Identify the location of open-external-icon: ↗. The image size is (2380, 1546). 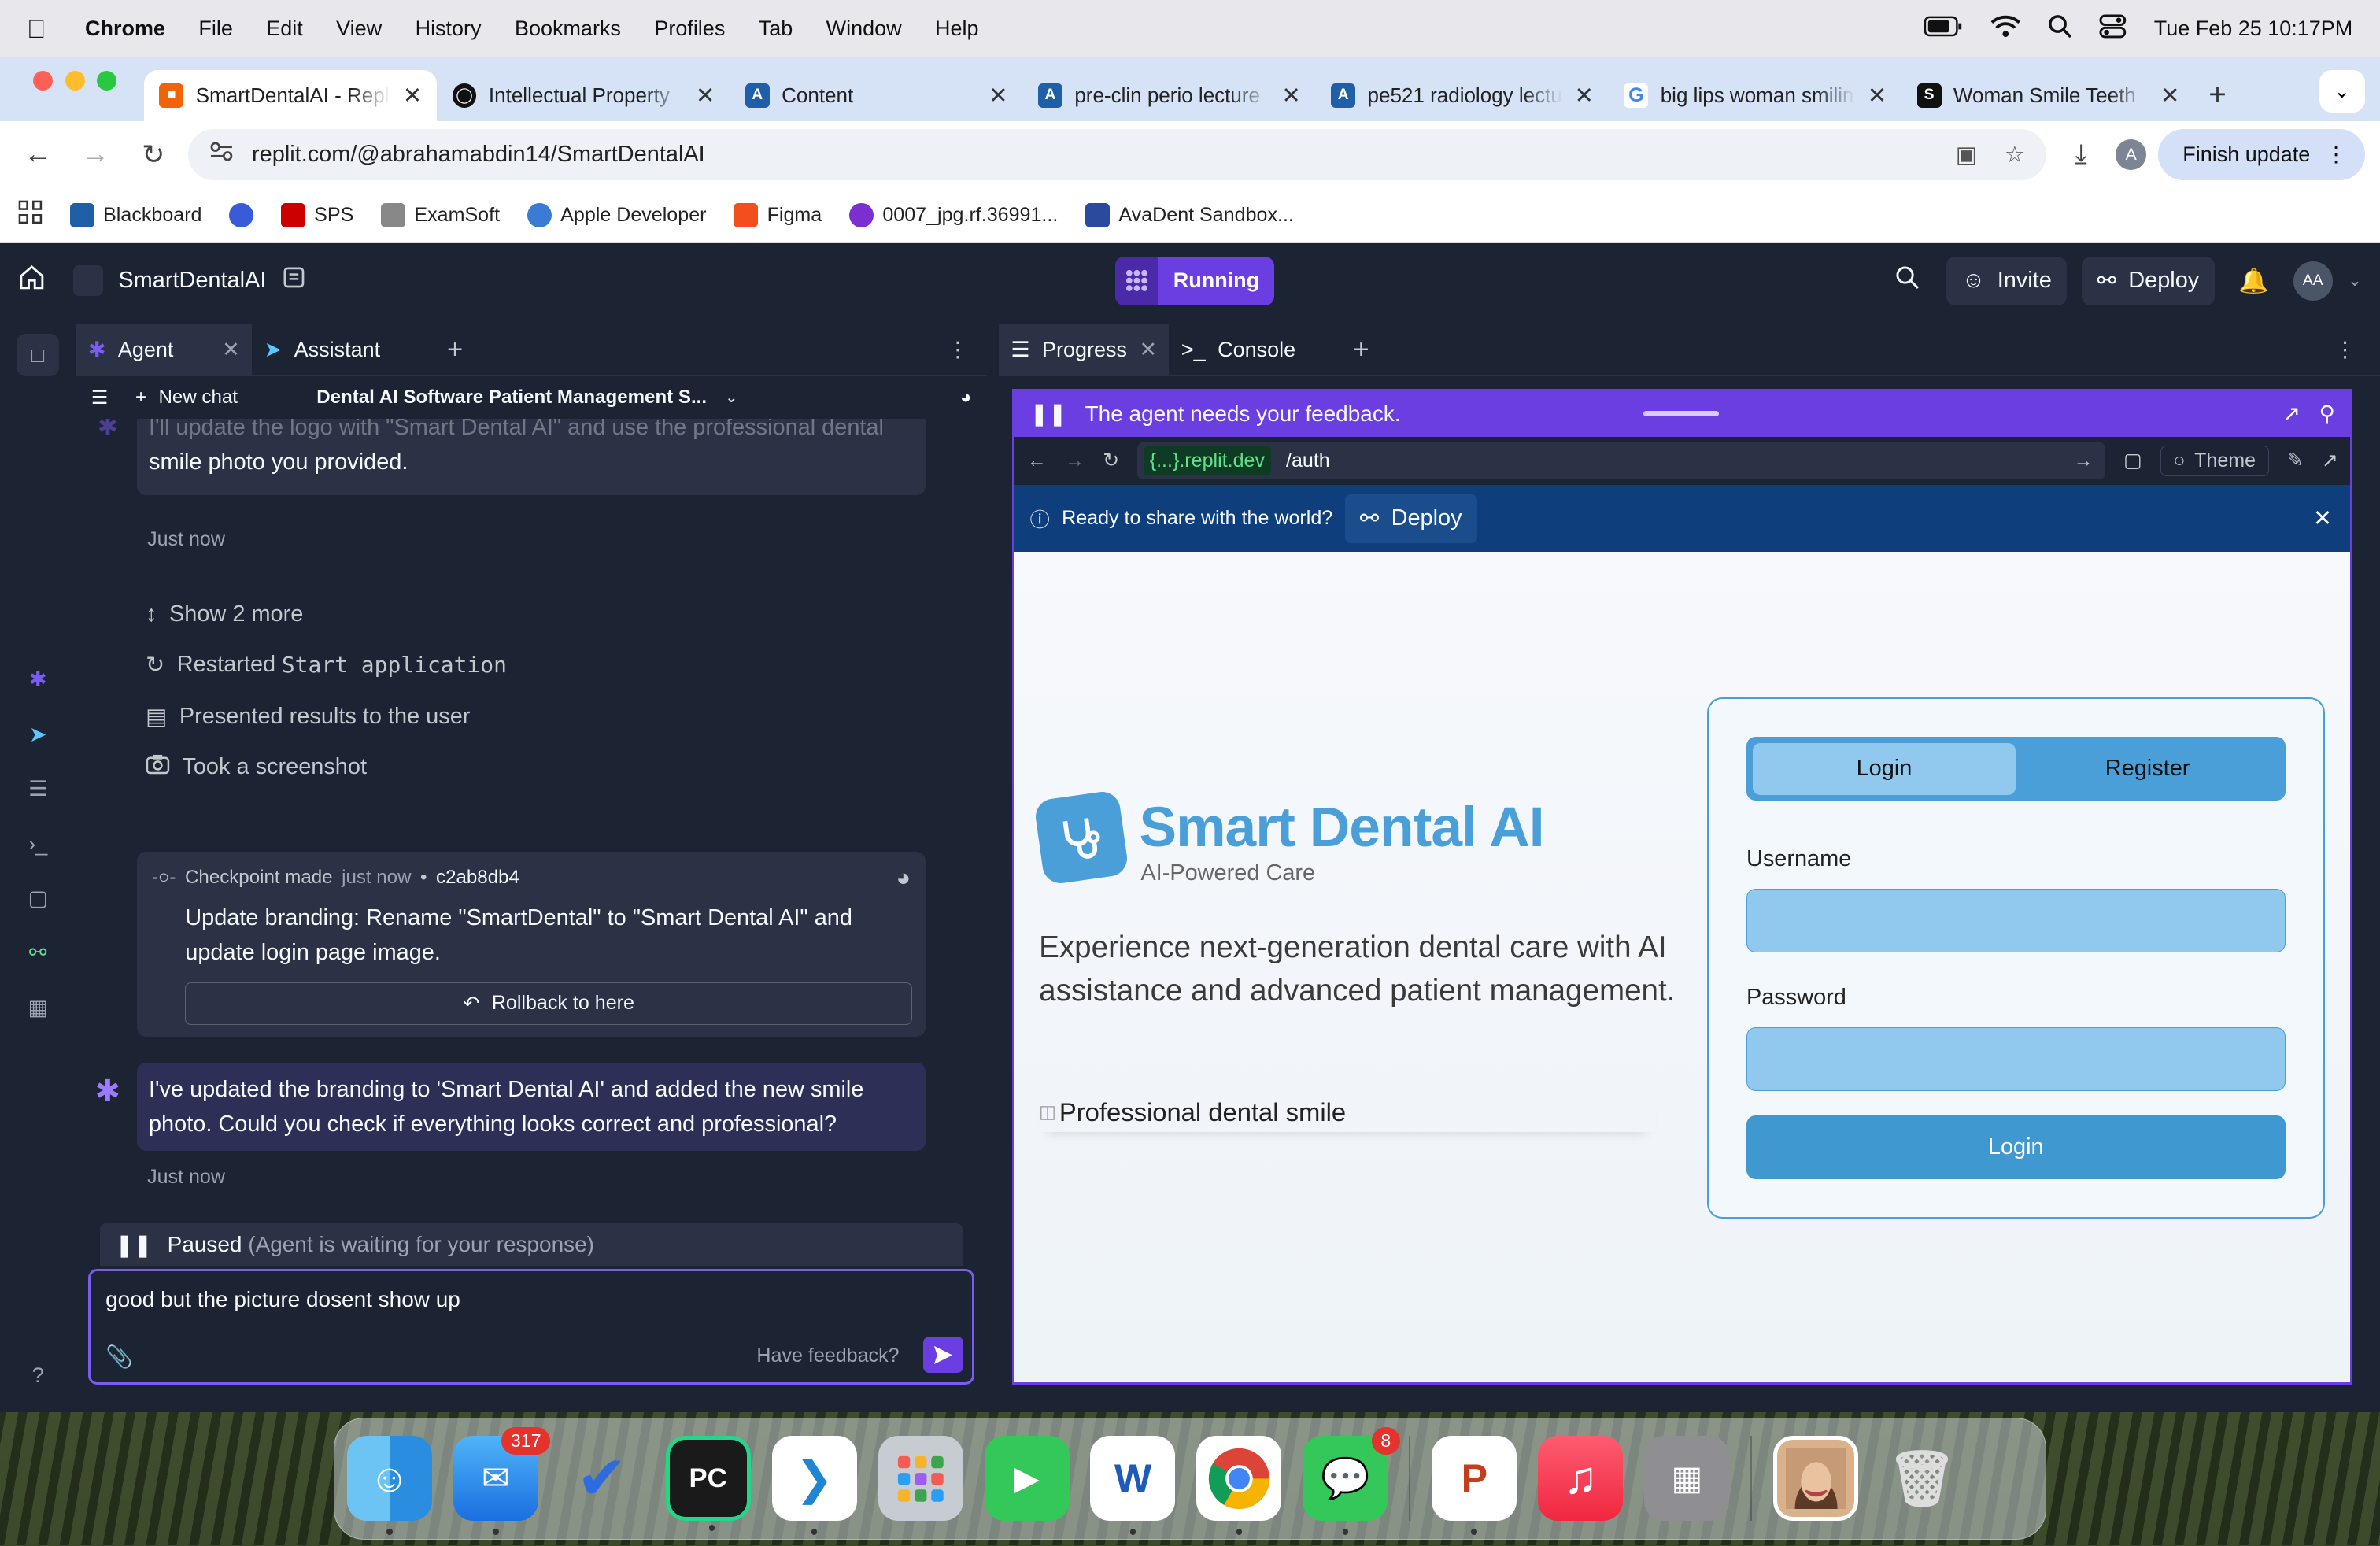
(2330, 460).